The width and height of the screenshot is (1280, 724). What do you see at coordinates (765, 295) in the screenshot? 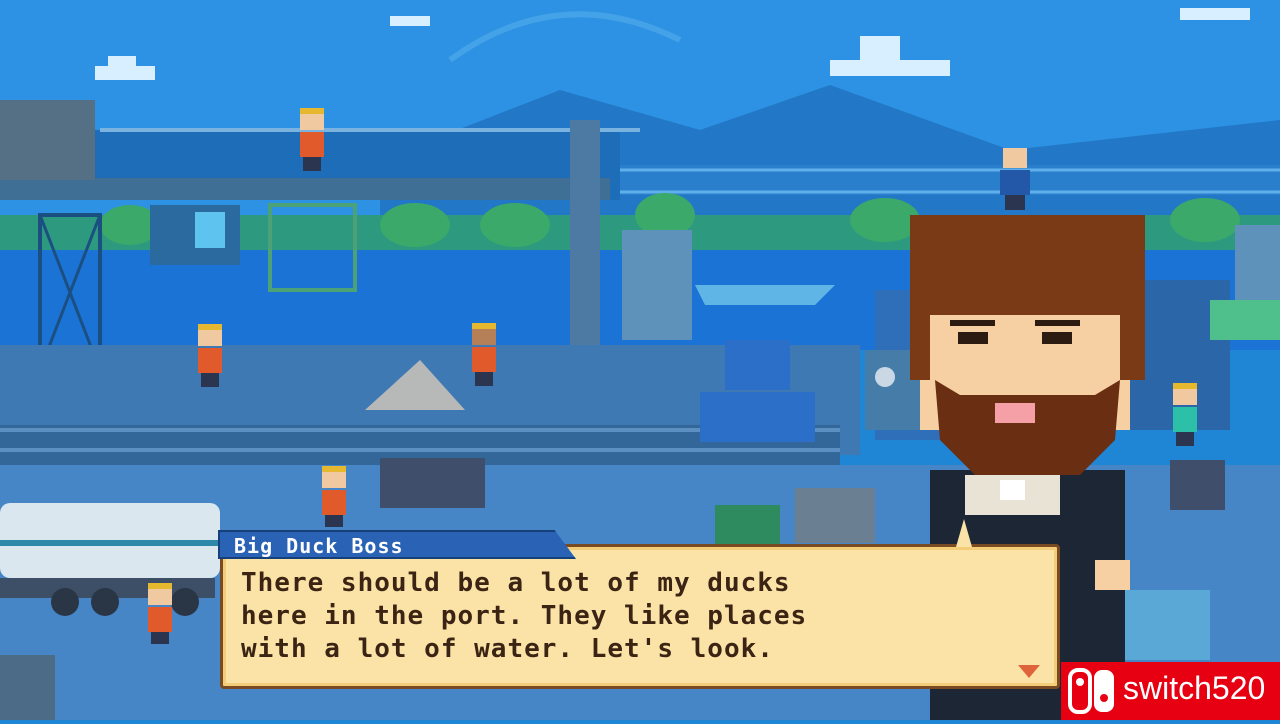
I see `boat` at bounding box center [765, 295].